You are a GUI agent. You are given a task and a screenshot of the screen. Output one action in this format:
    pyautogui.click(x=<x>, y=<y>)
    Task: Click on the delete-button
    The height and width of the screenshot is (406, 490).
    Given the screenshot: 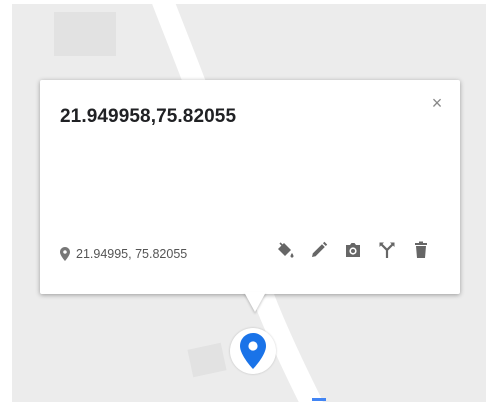 What is the action you would take?
    pyautogui.click(x=421, y=250)
    